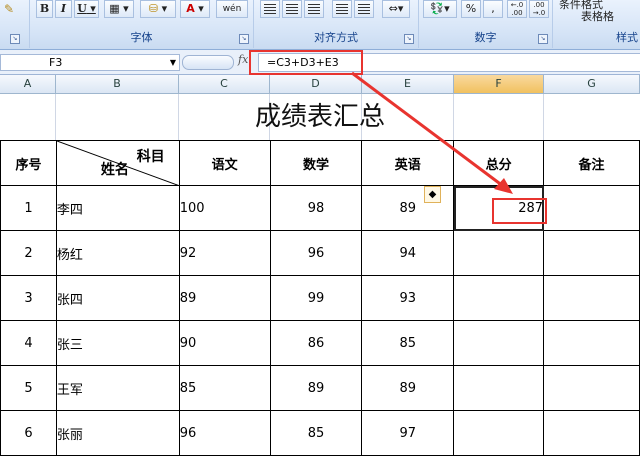 The image size is (640, 461). What do you see at coordinates (306, 62) in the screenshot?
I see `formula-highlight-box` at bounding box center [306, 62].